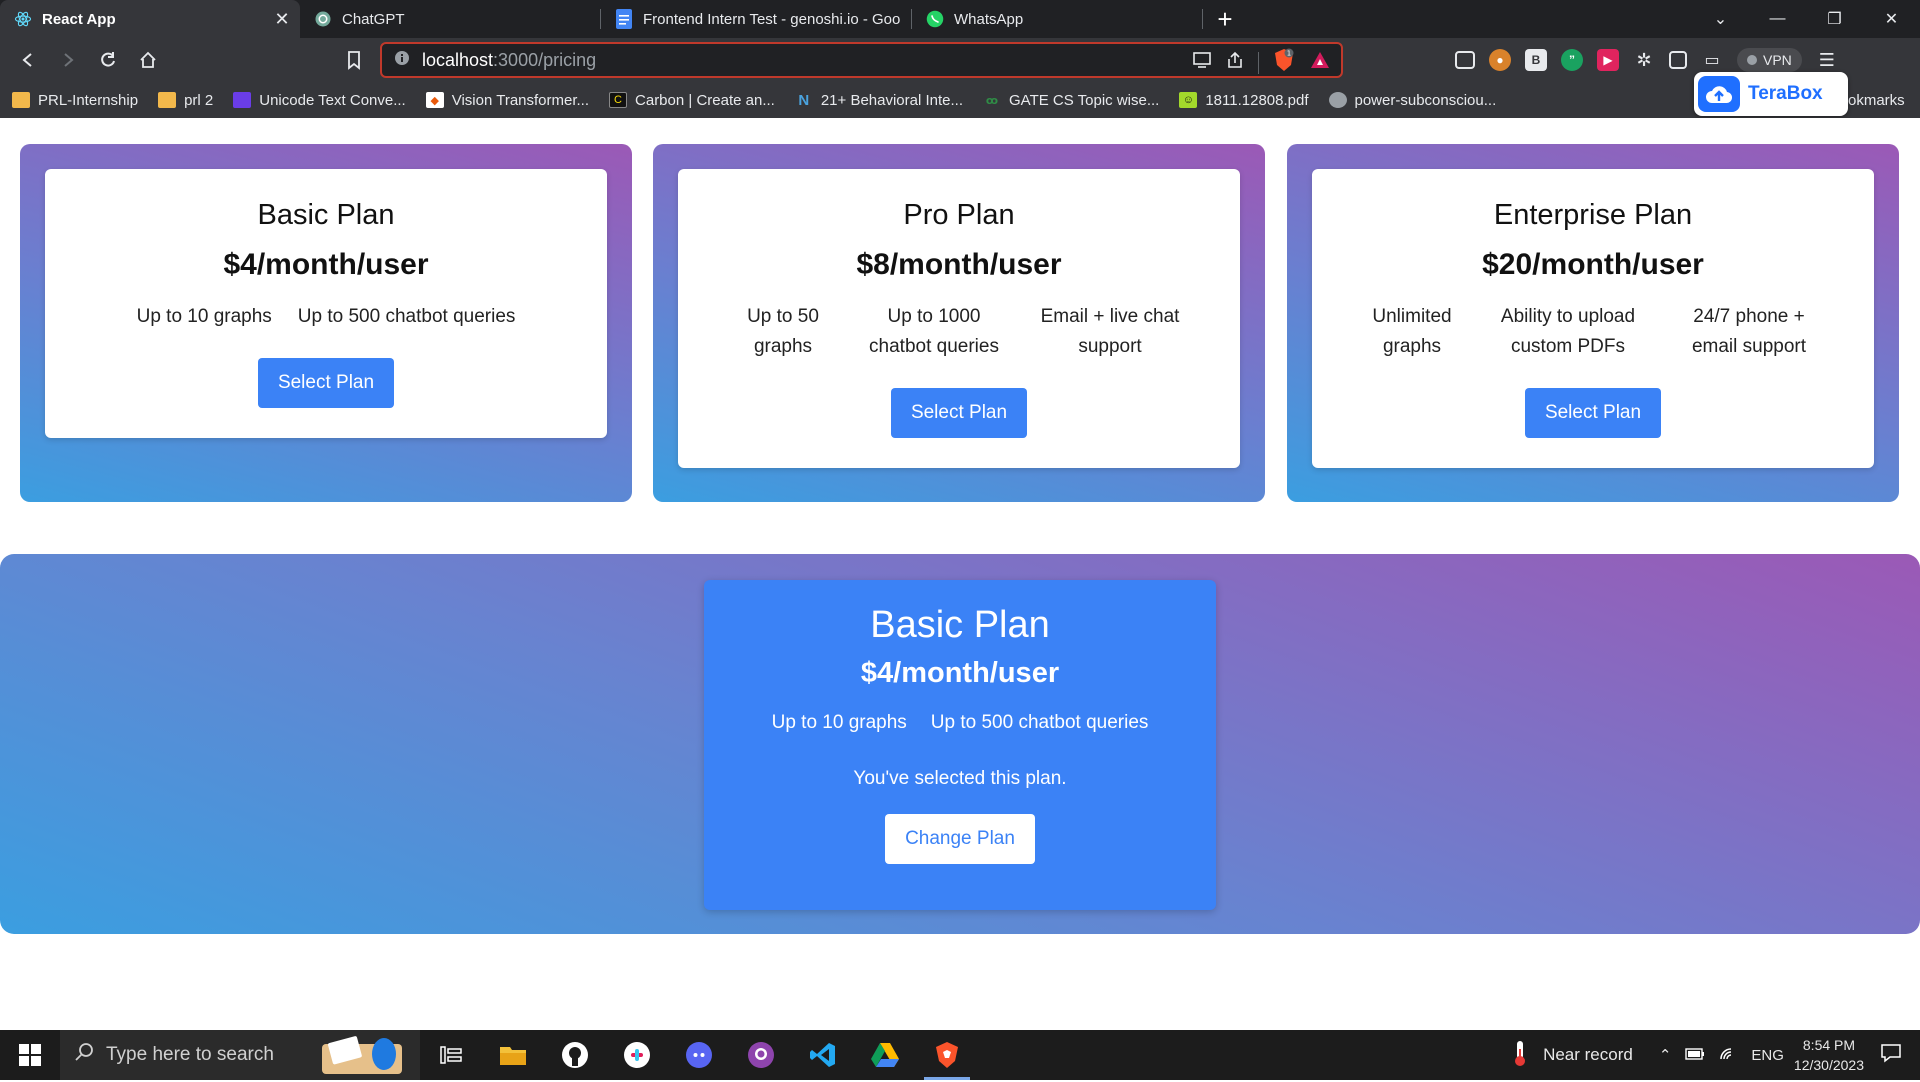 This screenshot has height=1082, width=1920. What do you see at coordinates (1057, 19) in the screenshot?
I see `tab-whatsapp: WhatsApp` at bounding box center [1057, 19].